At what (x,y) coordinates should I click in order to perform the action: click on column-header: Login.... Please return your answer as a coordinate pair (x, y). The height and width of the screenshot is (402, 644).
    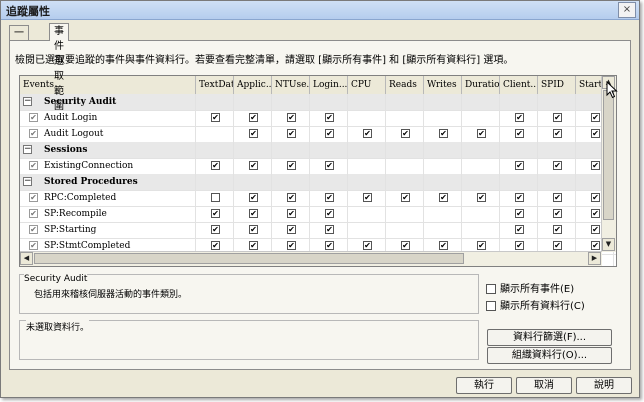
    Looking at the image, I should click on (329, 85).